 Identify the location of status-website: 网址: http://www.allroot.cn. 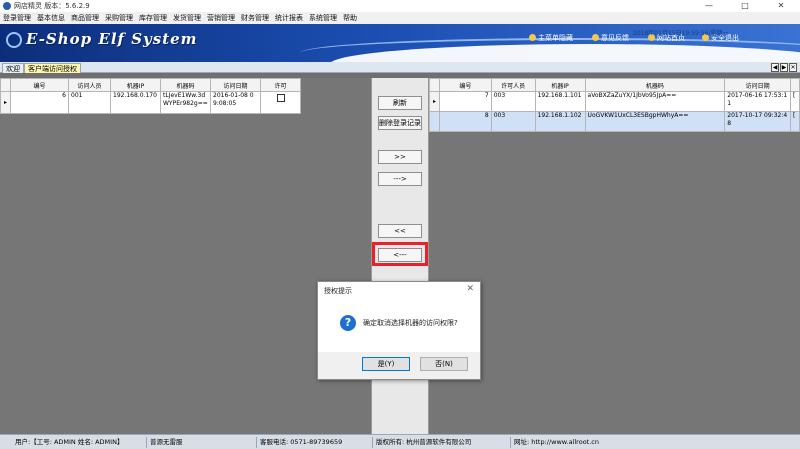
(585, 442).